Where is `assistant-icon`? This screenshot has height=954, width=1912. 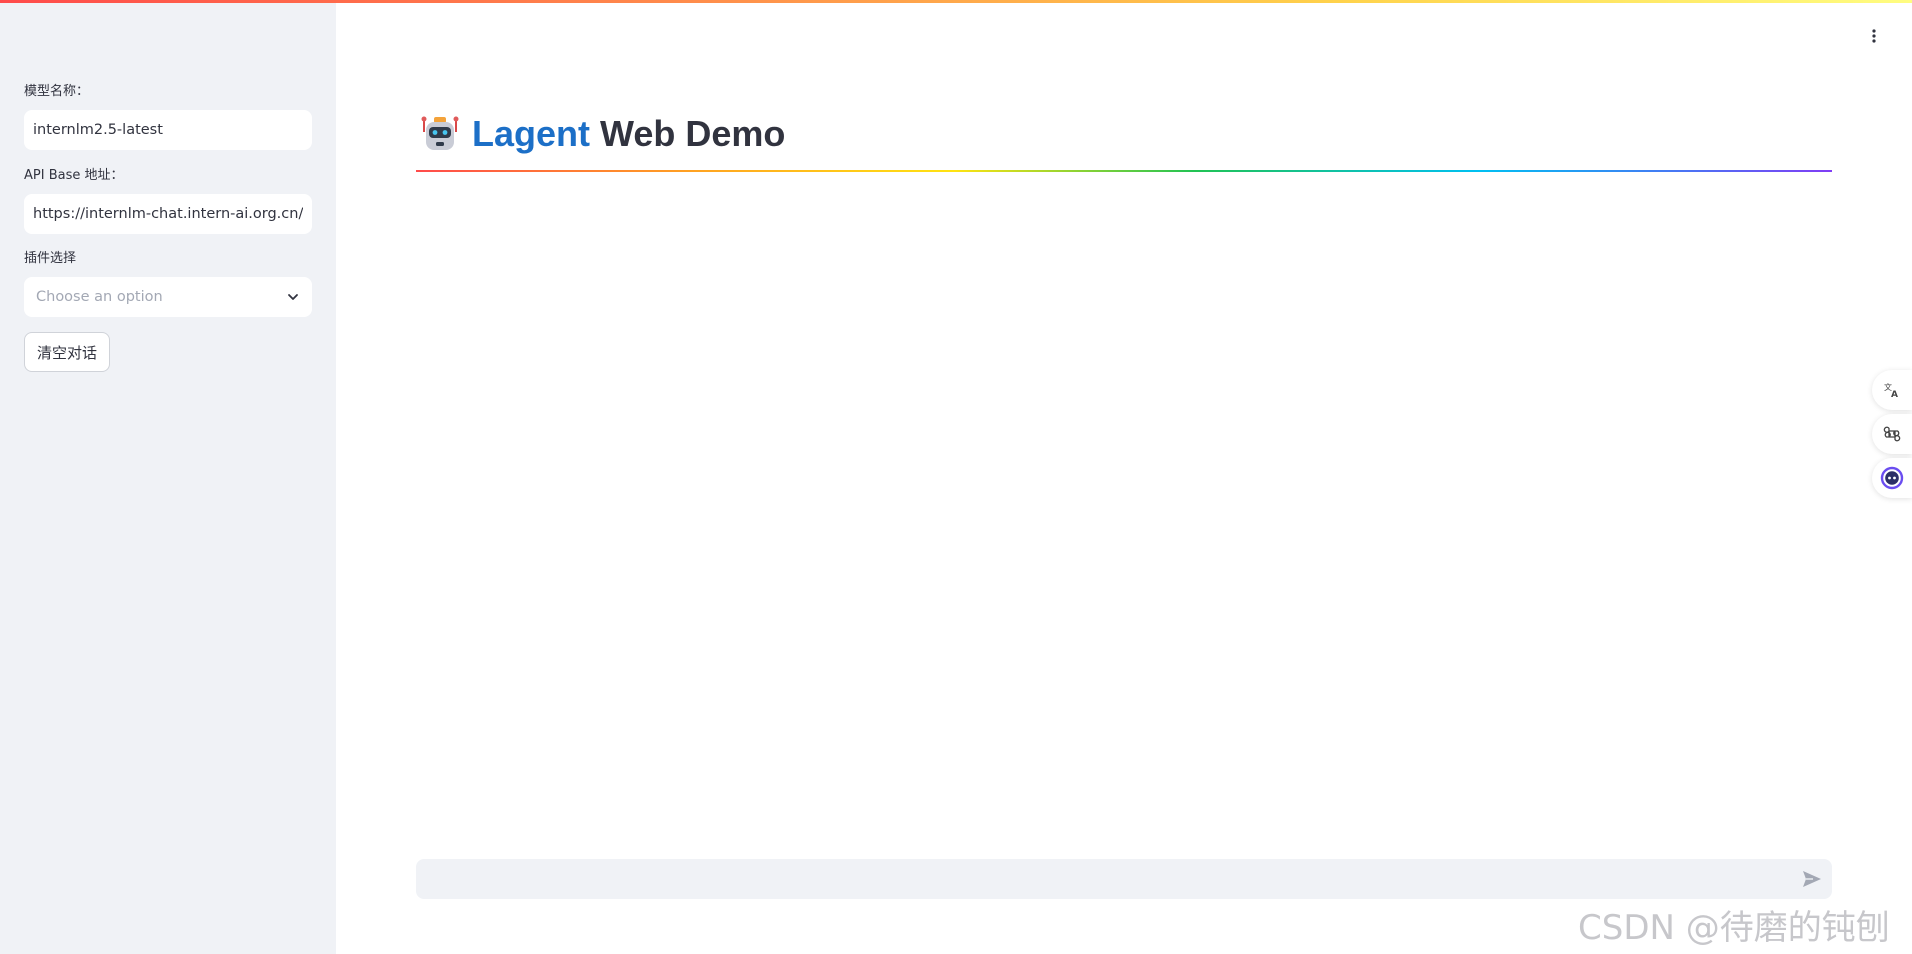
assistant-icon is located at coordinates (1892, 478).